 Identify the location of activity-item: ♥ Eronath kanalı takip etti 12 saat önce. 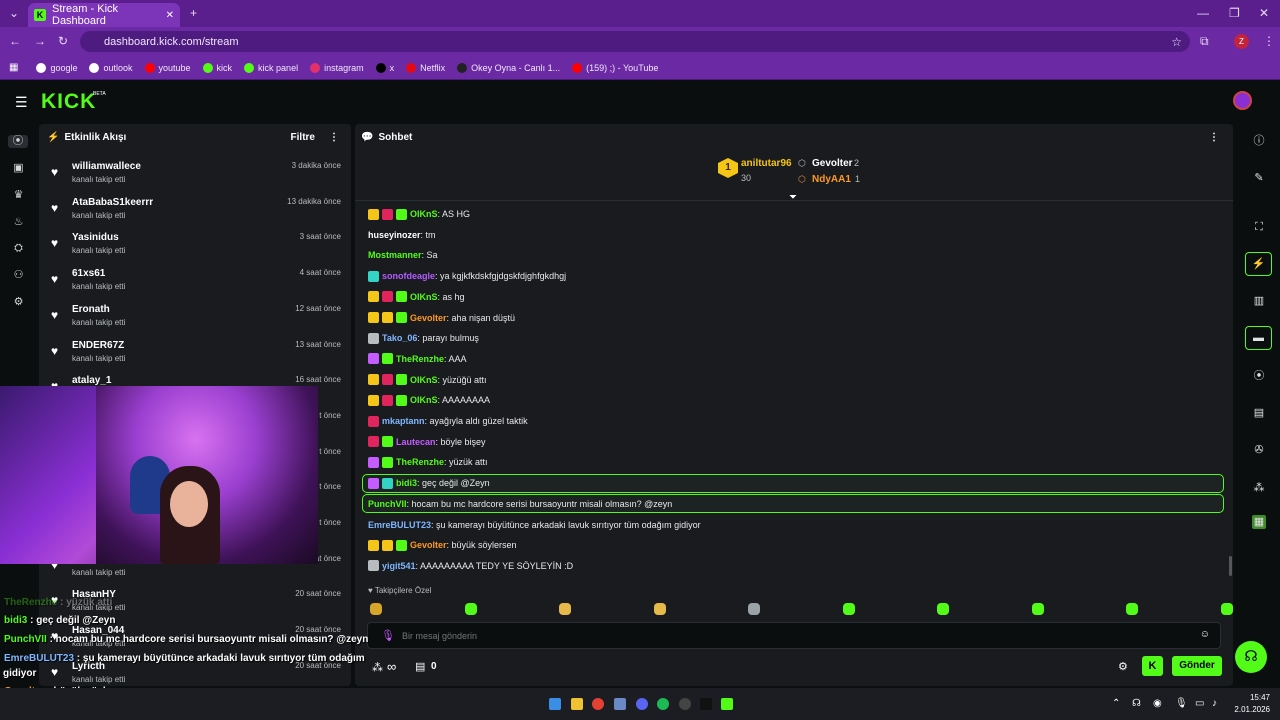
(195, 321).